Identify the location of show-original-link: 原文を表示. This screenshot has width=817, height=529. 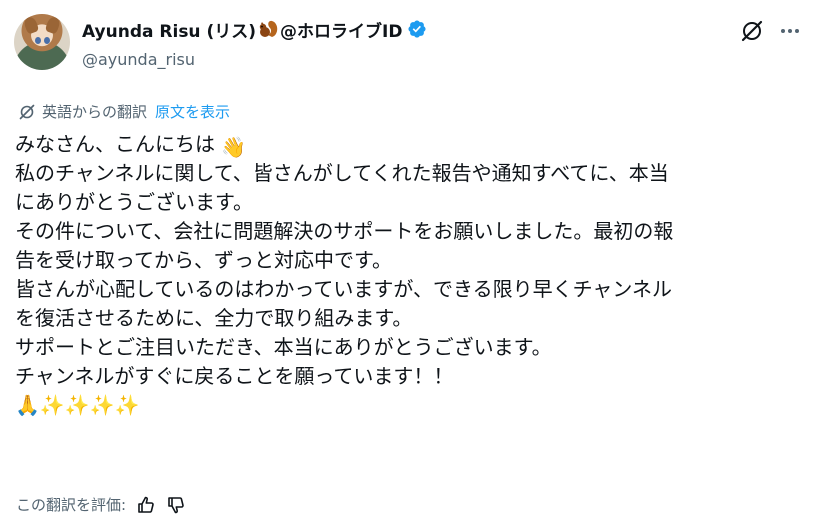
(192, 111).